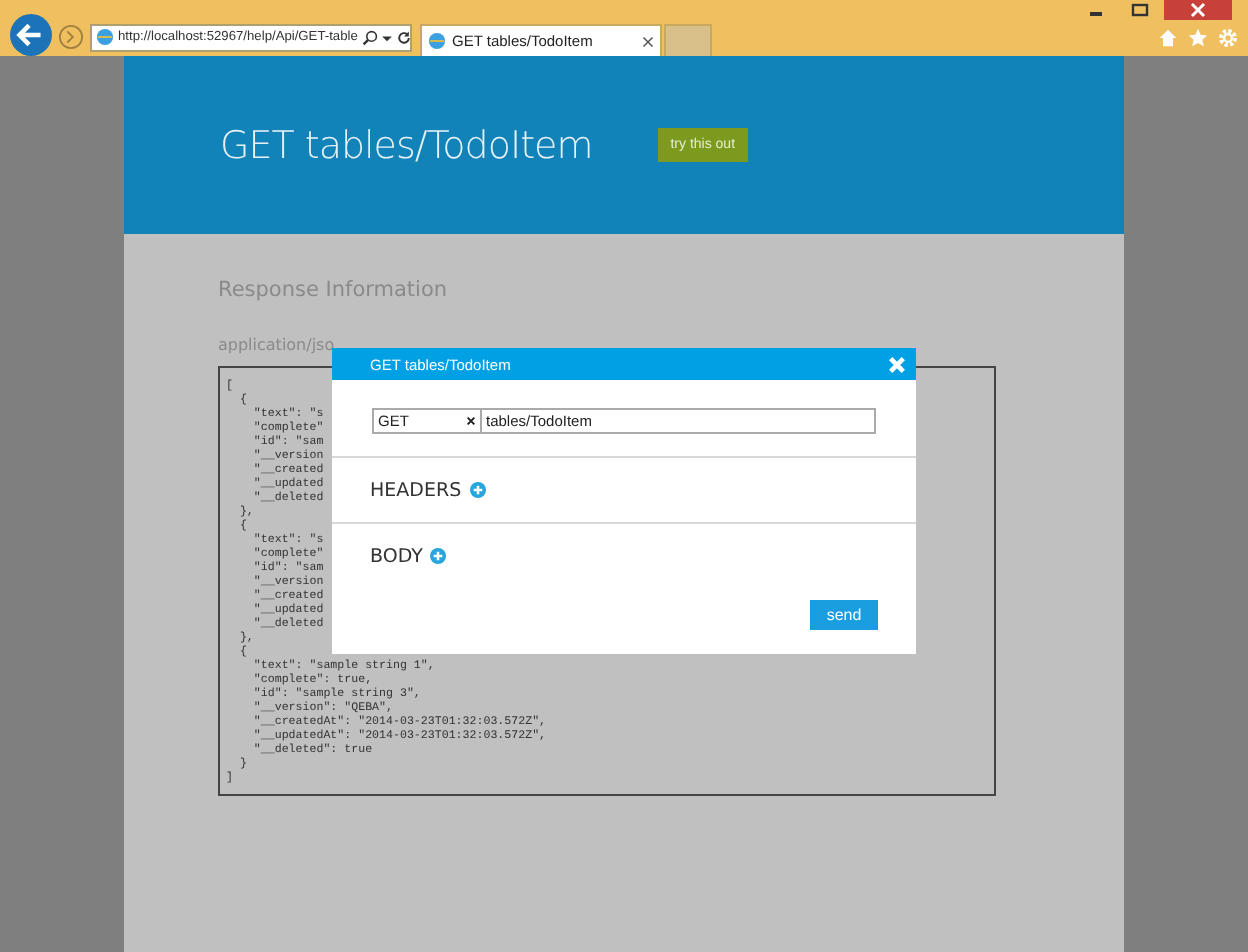  Describe the element at coordinates (406, 145) in the screenshot. I see `page-title: GET tables/TodoItem` at that location.